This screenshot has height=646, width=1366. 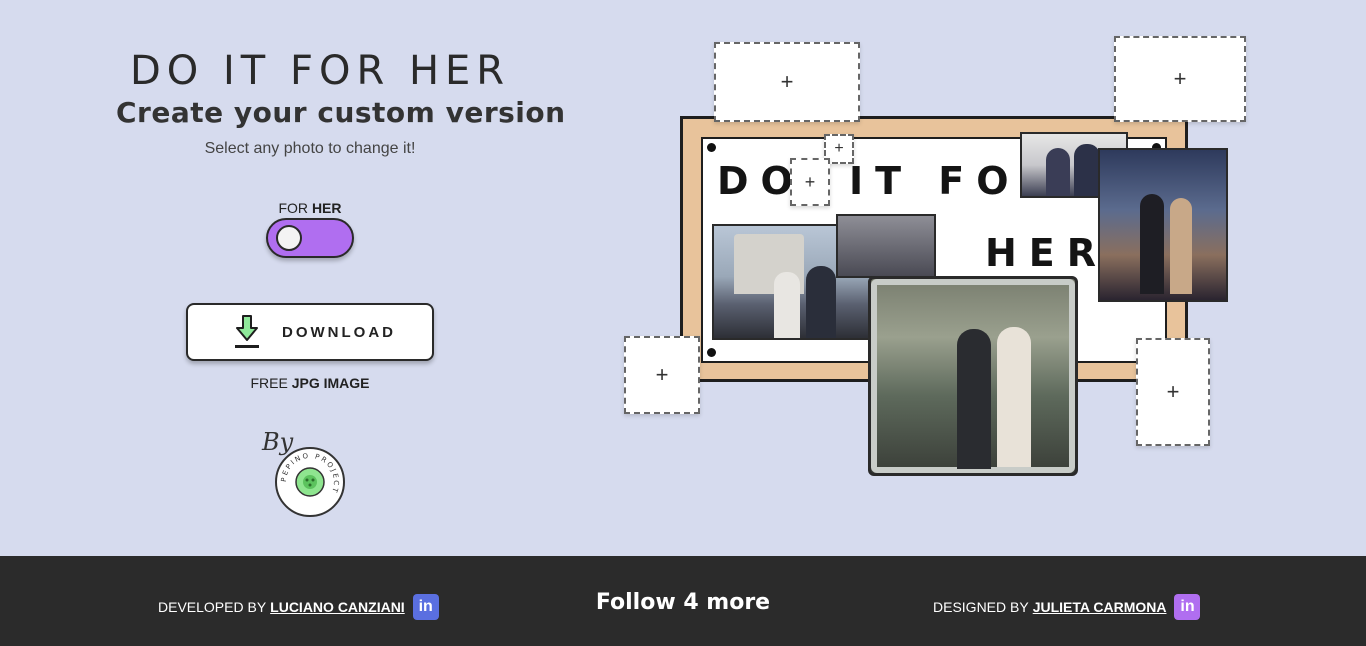 What do you see at coordinates (289, 238) in the screenshot?
I see `toggle-knob` at bounding box center [289, 238].